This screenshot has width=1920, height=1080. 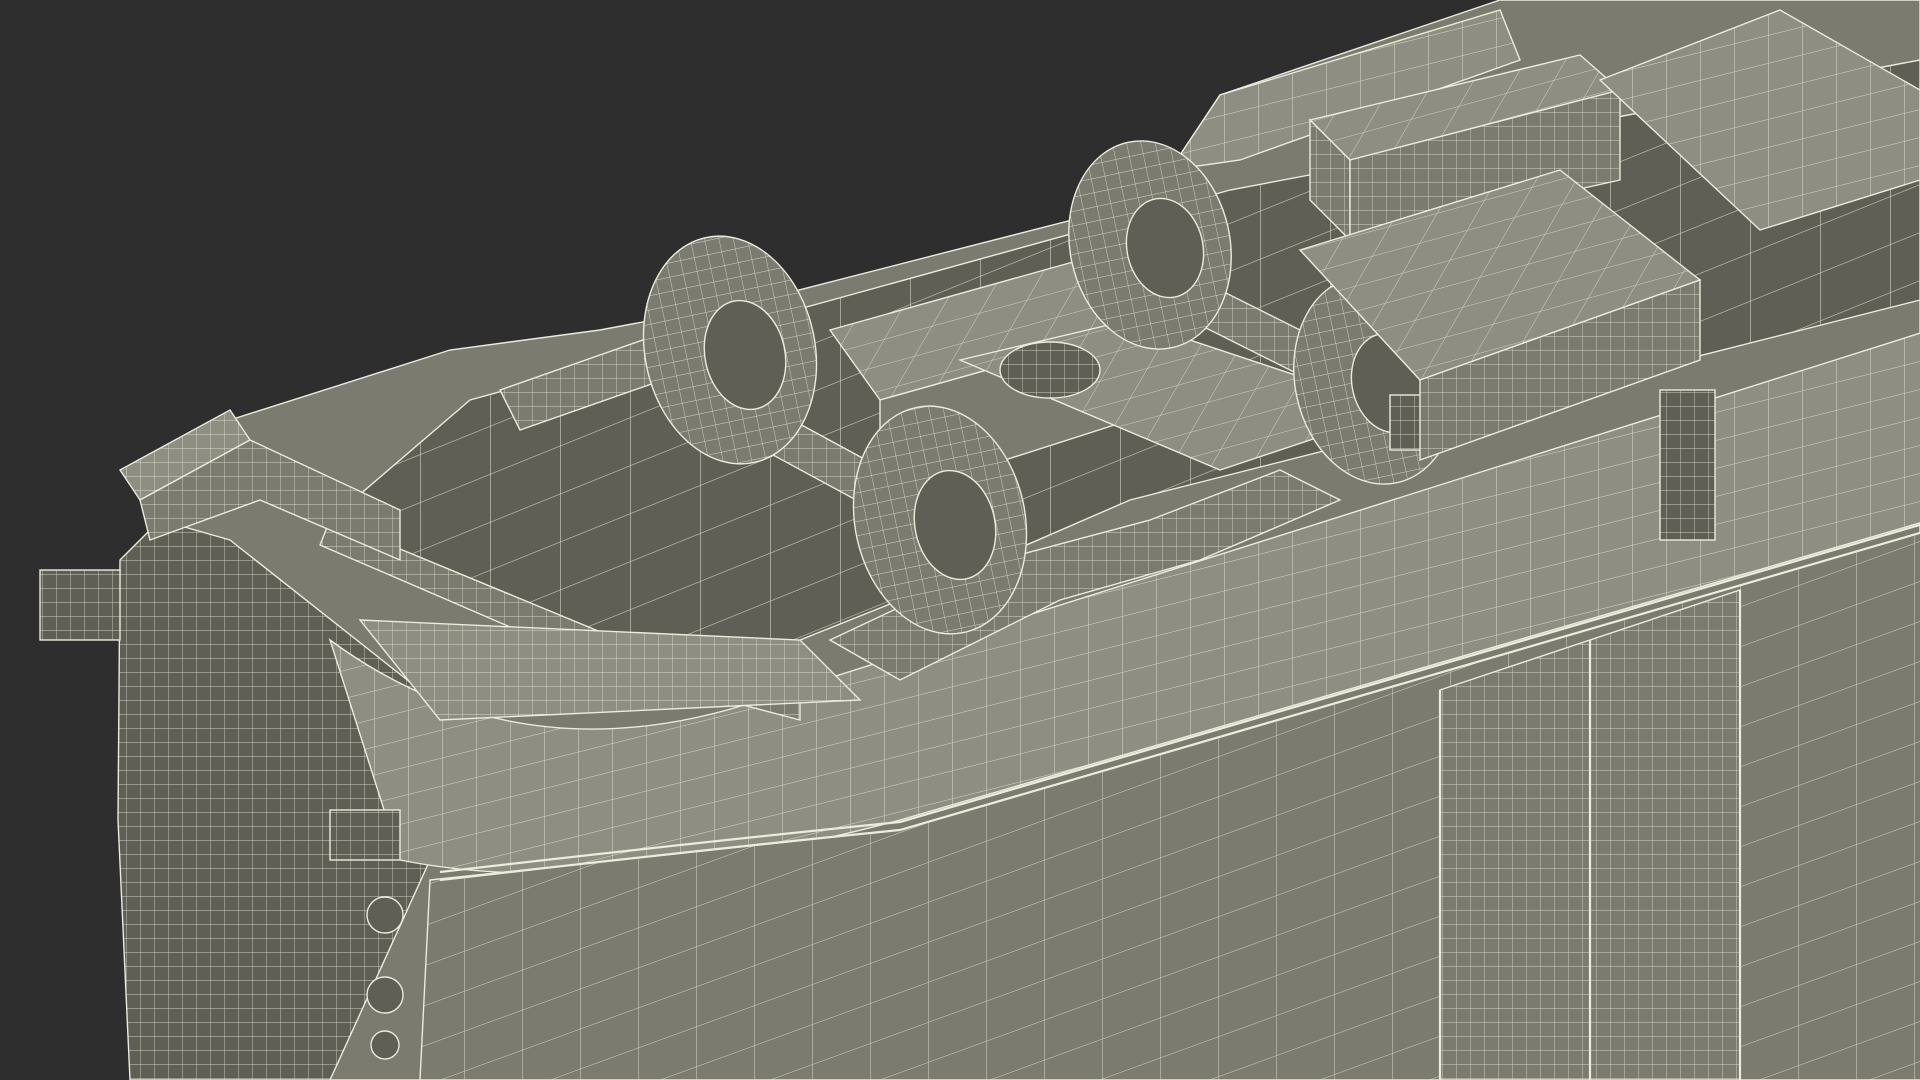 What do you see at coordinates (80, 605) in the screenshot?
I see `coupler-grille` at bounding box center [80, 605].